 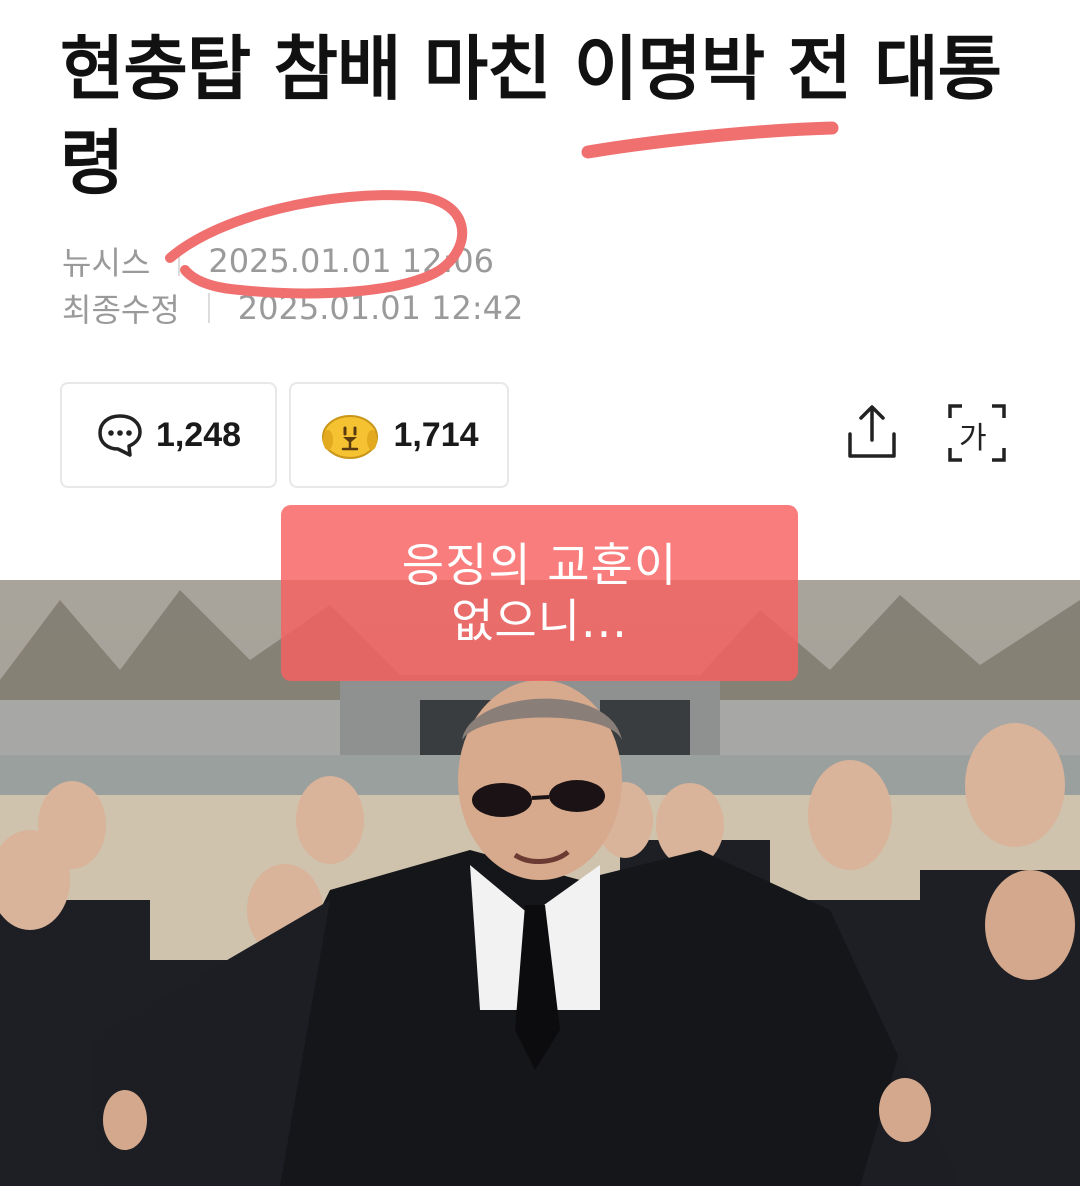 What do you see at coordinates (380, 308) in the screenshot?
I see `modified-datetime: 2025.01.01 12:42` at bounding box center [380, 308].